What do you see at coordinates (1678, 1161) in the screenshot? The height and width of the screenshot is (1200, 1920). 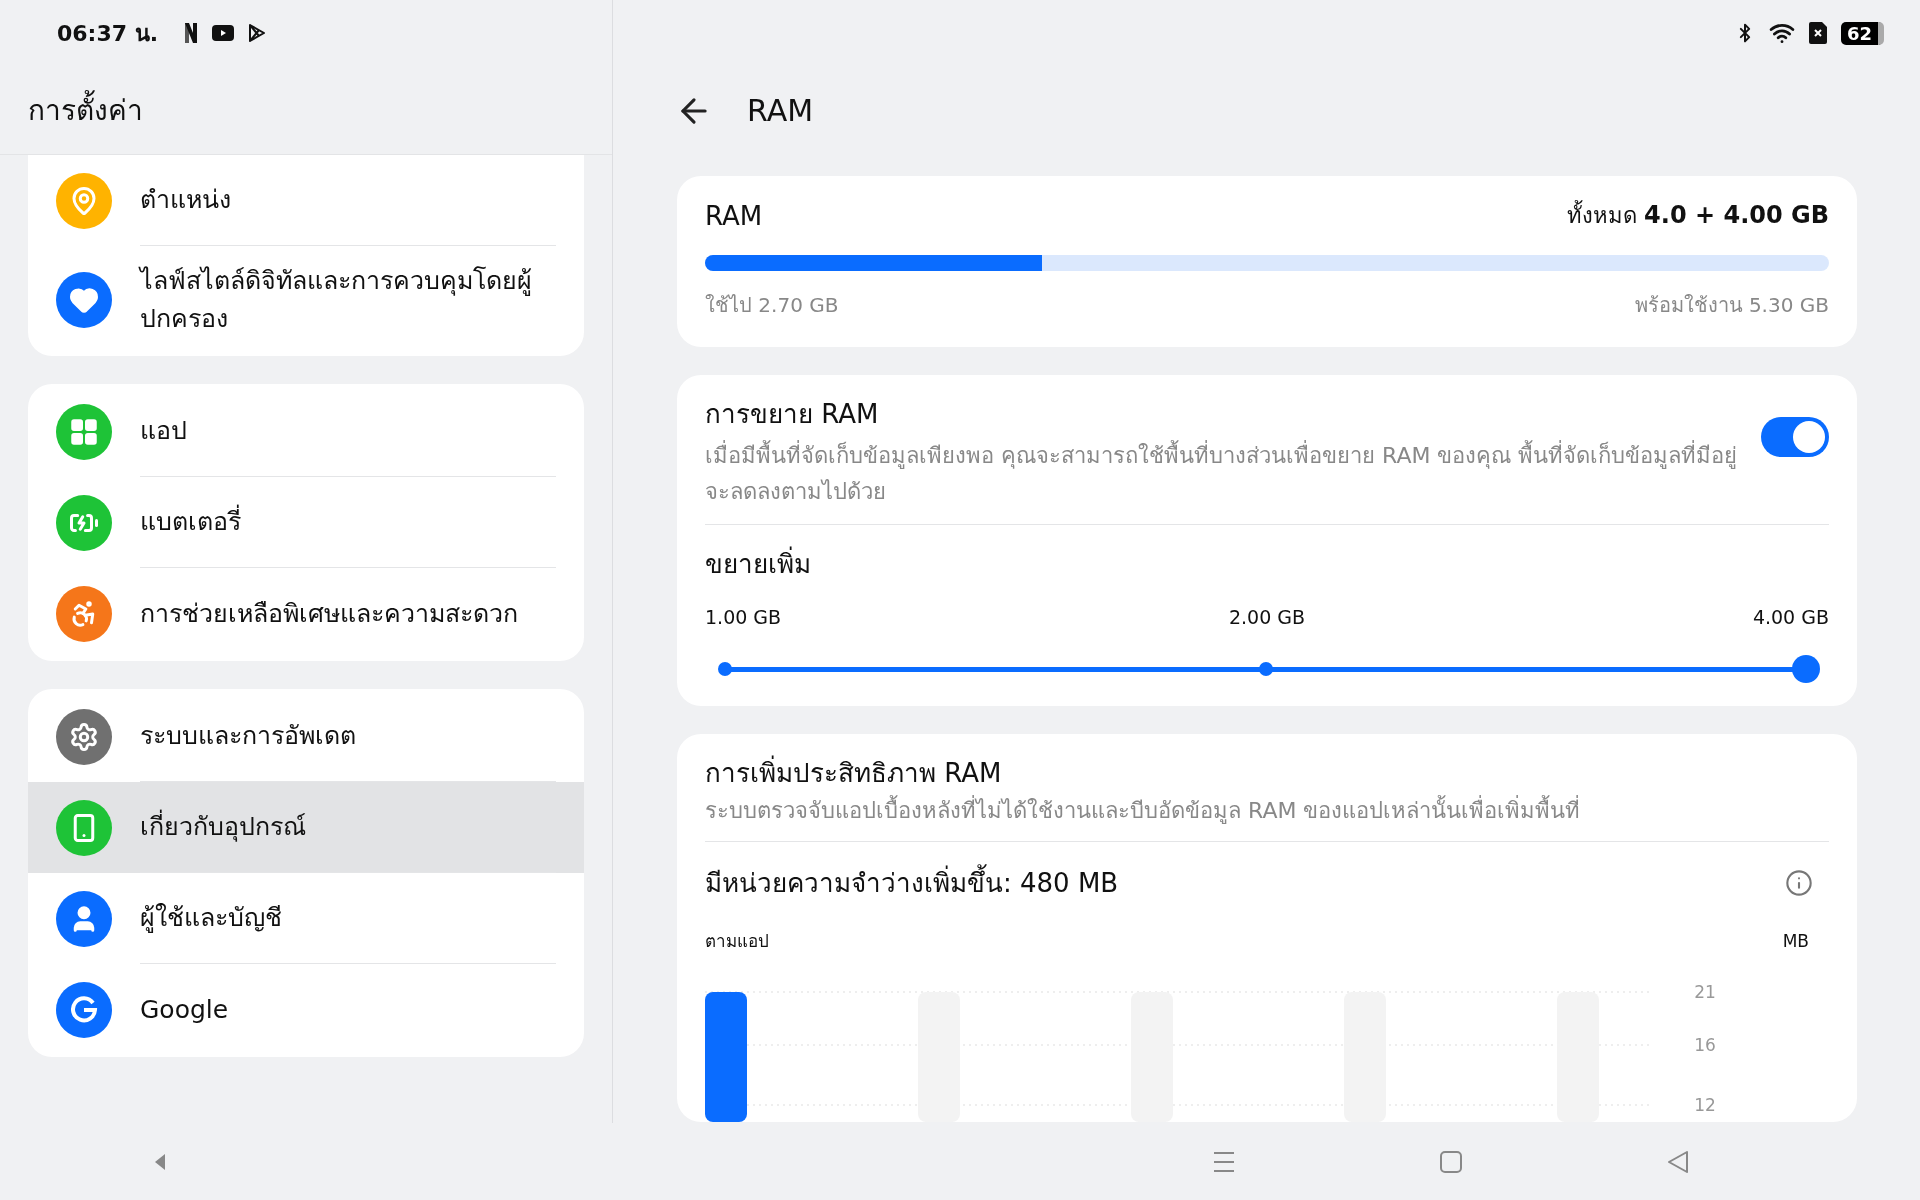 I see `back-icon` at bounding box center [1678, 1161].